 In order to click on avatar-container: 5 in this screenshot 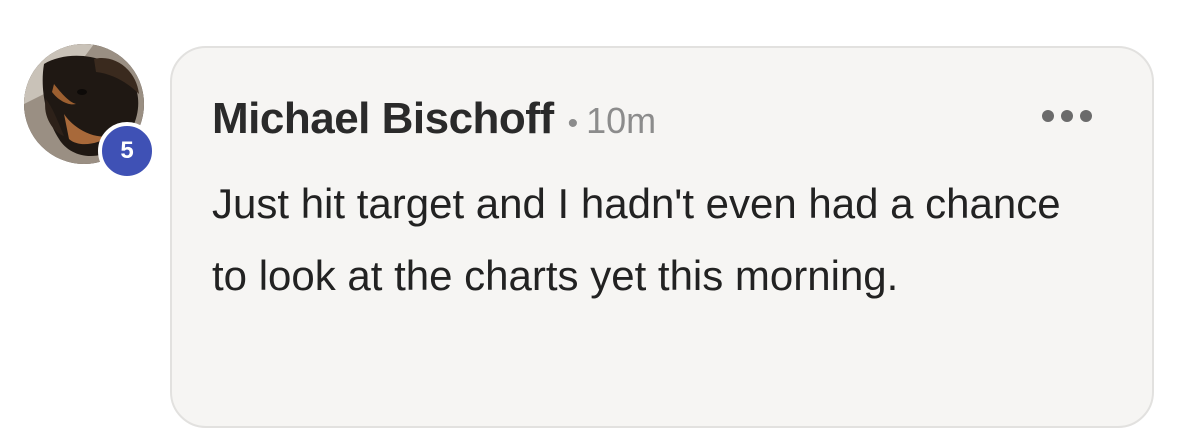, I will do `click(90, 112)`.